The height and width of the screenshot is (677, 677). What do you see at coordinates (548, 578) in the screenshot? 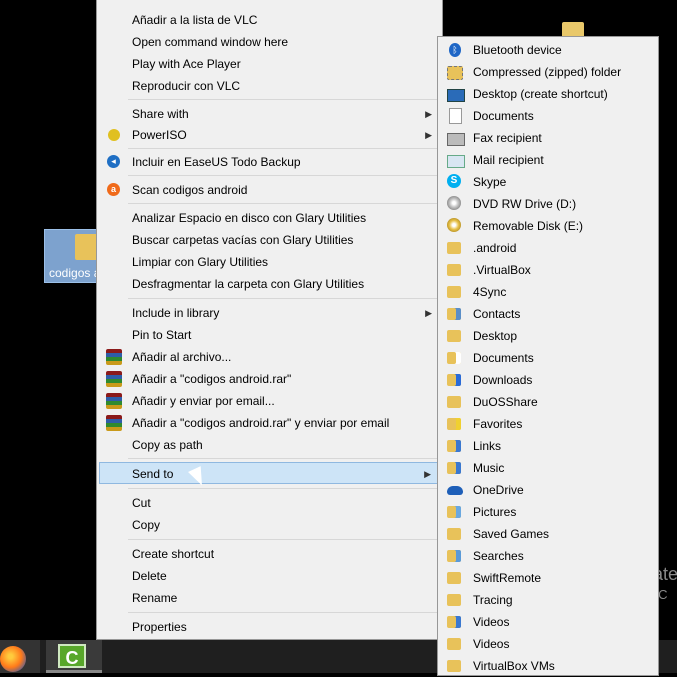
I see `send-to-folder-swiftremote: SwiftRemote` at bounding box center [548, 578].